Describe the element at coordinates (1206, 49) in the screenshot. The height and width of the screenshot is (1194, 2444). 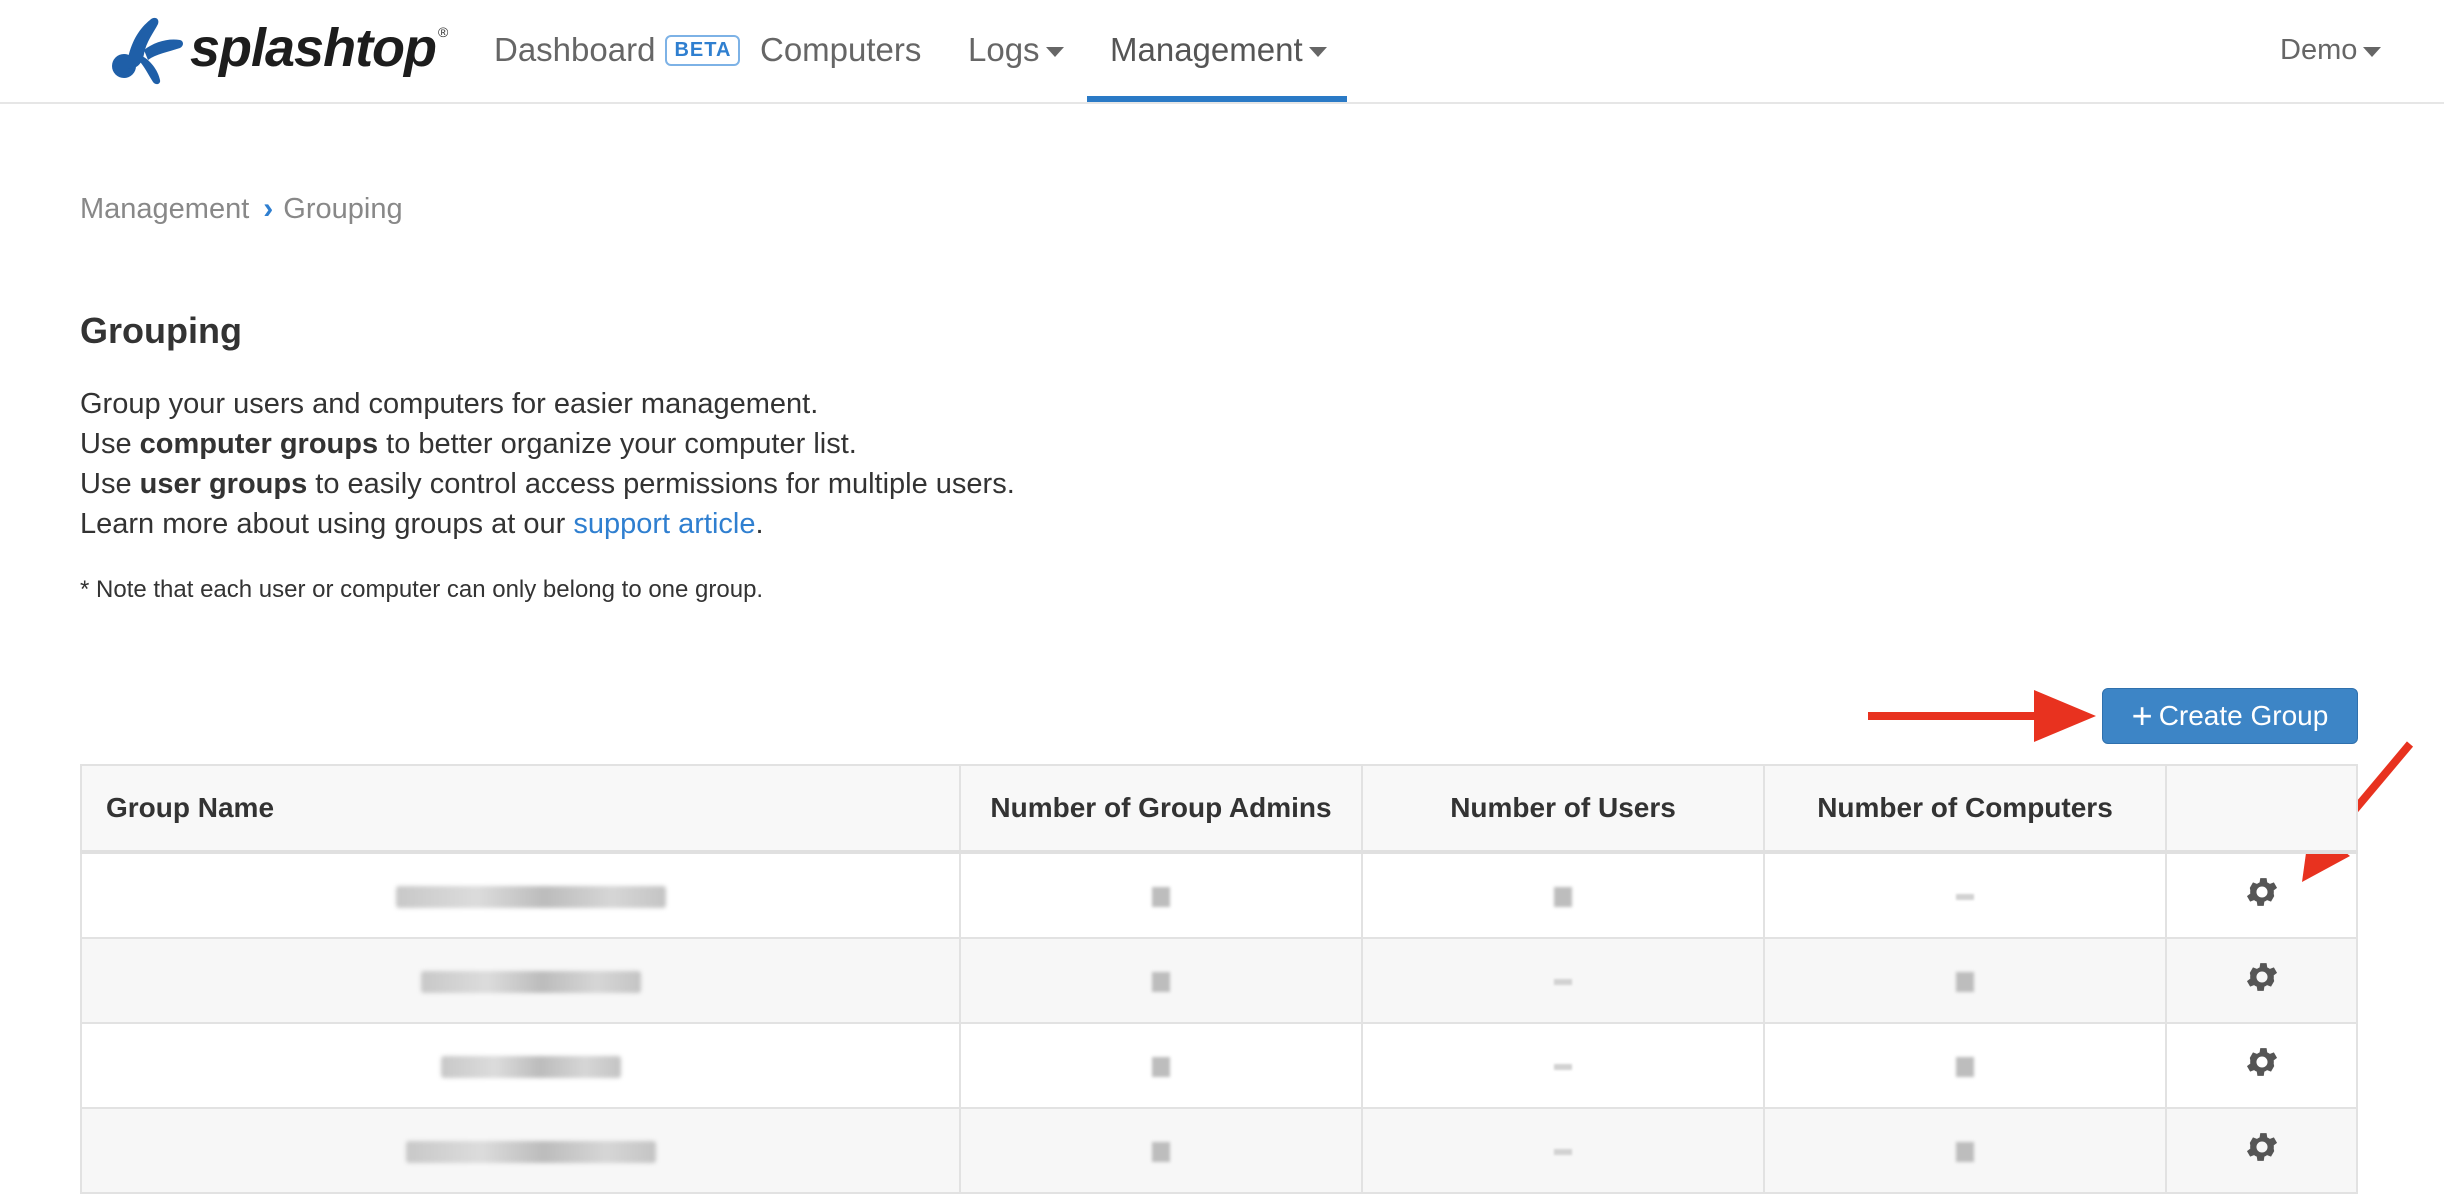
I see `nav-management-label: Management` at that location.